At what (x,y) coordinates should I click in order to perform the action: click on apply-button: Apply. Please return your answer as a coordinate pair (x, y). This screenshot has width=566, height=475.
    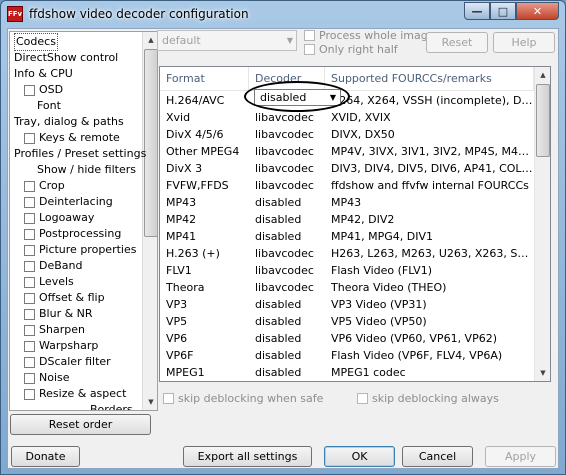
    Looking at the image, I should click on (520, 456).